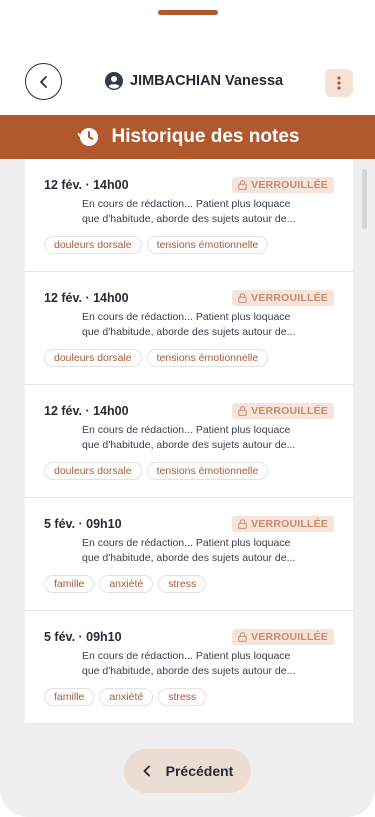 This screenshot has width=375, height=817. I want to click on header: JIMBACHIAN Vanessa, so click(187, 83).